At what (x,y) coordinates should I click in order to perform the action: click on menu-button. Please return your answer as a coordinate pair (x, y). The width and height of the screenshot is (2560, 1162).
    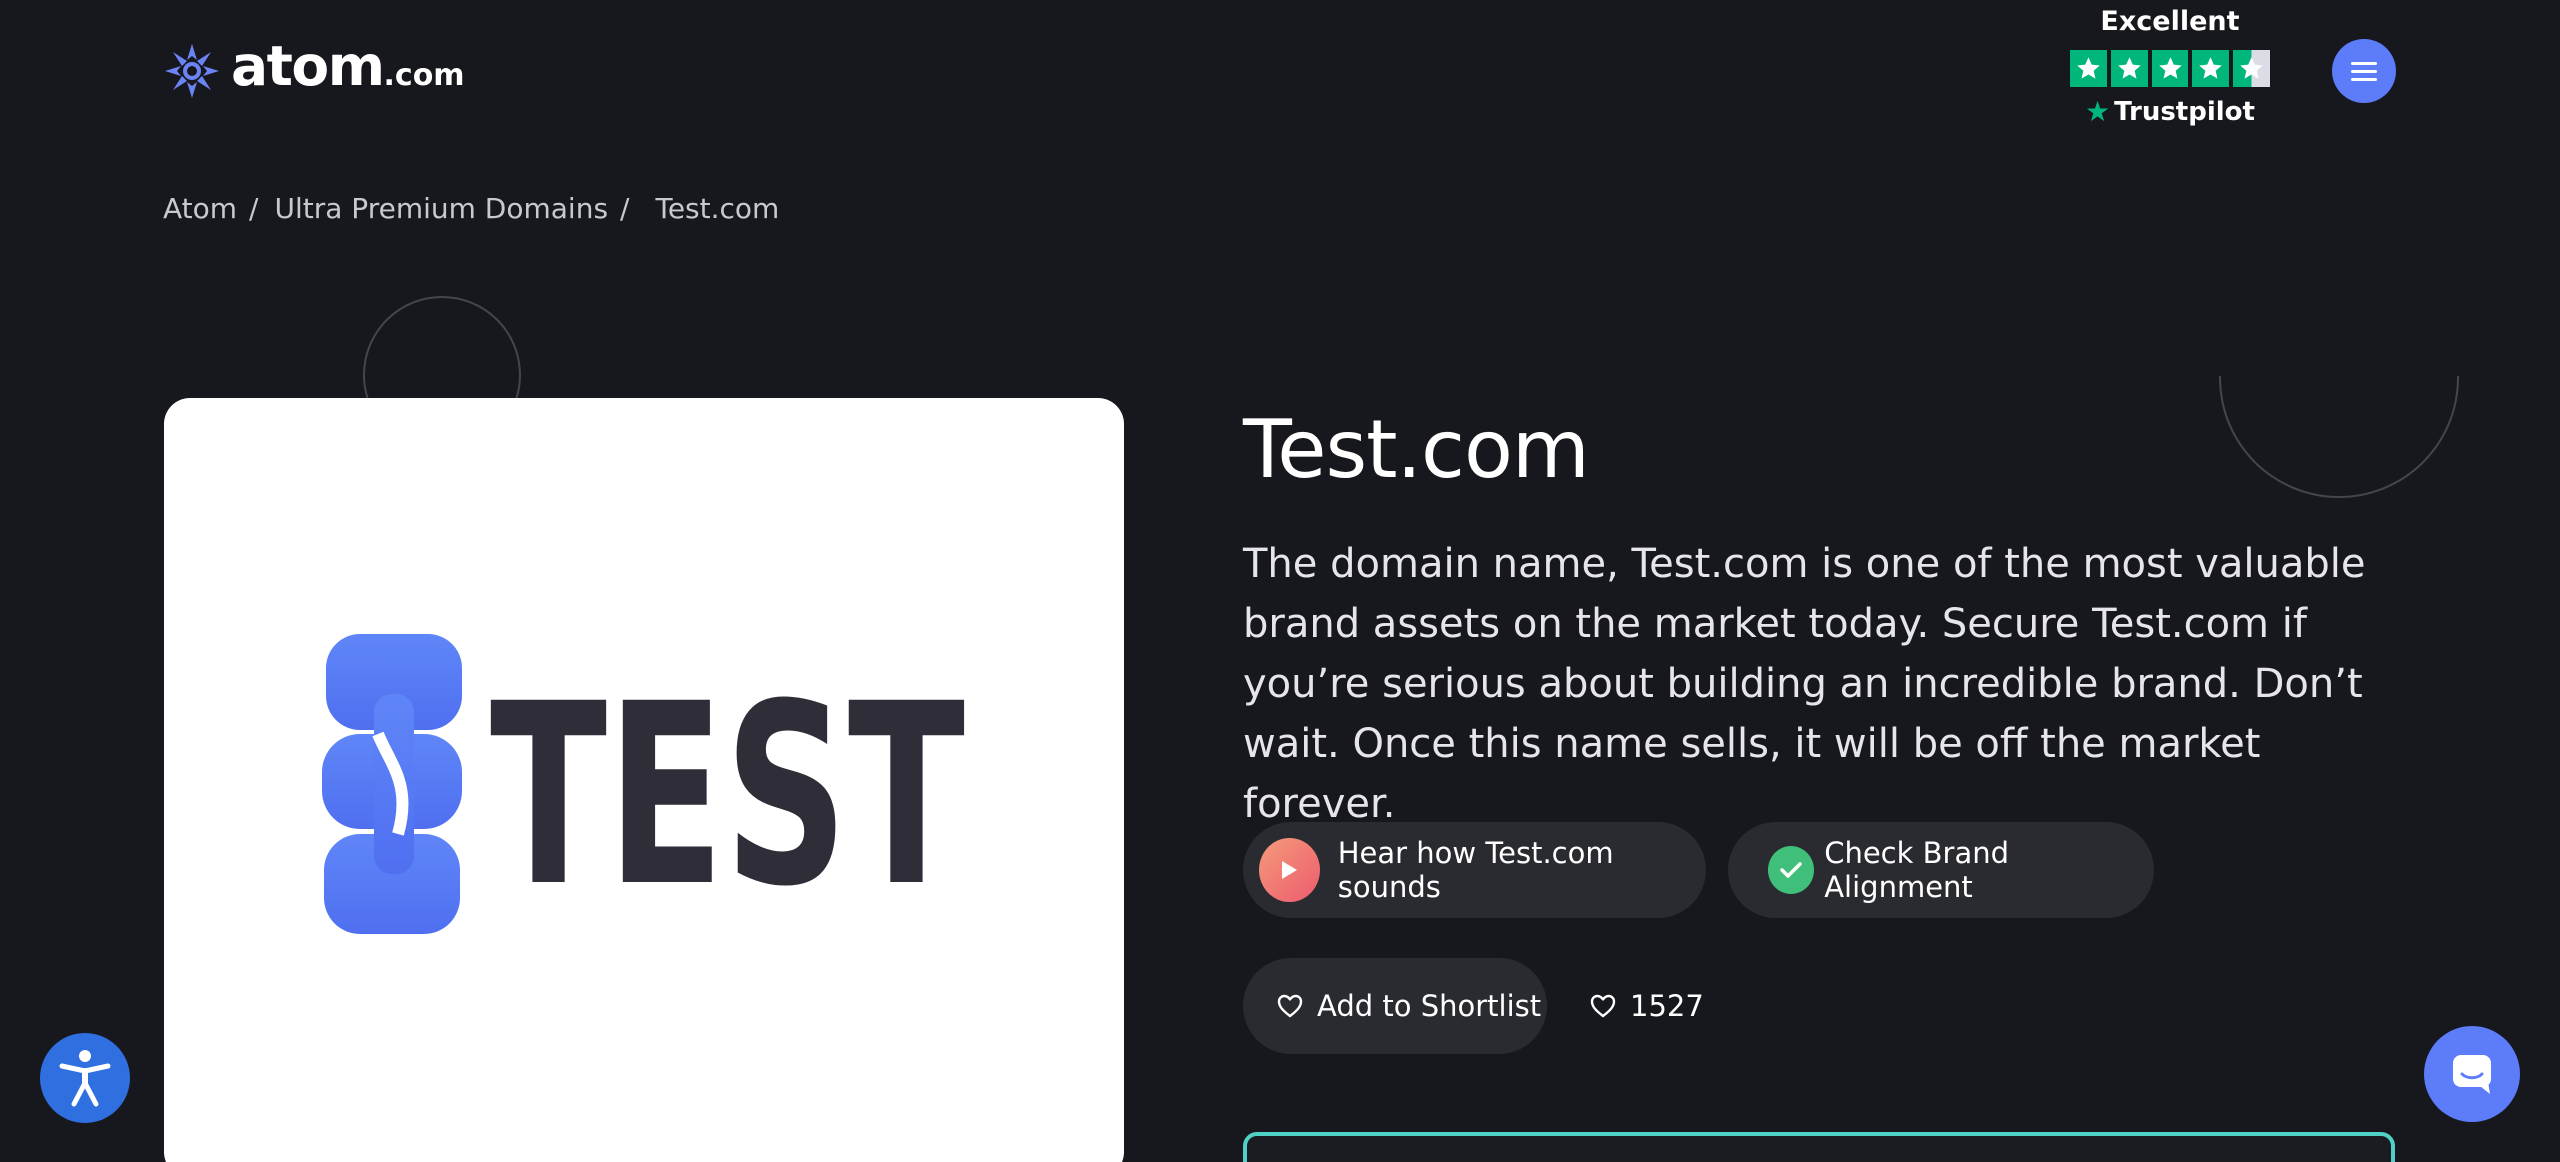
    Looking at the image, I should click on (2364, 71).